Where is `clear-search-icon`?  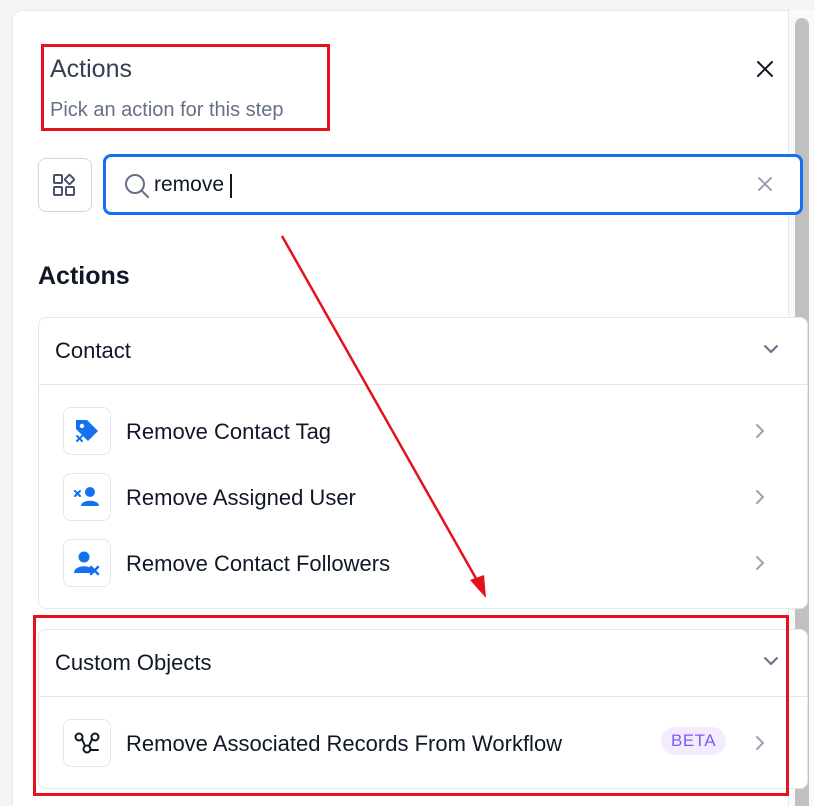
clear-search-icon is located at coordinates (765, 184).